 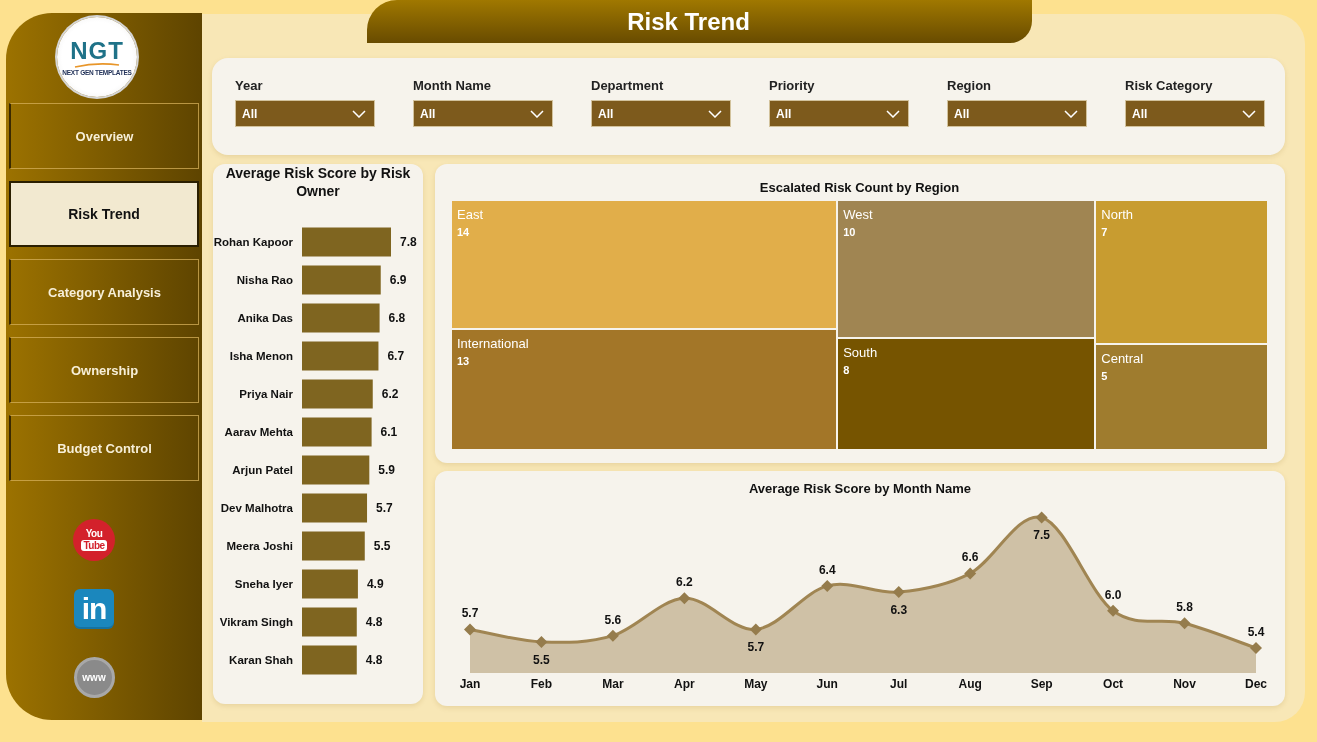 I want to click on axis-label: Apr, so click(x=684, y=684).